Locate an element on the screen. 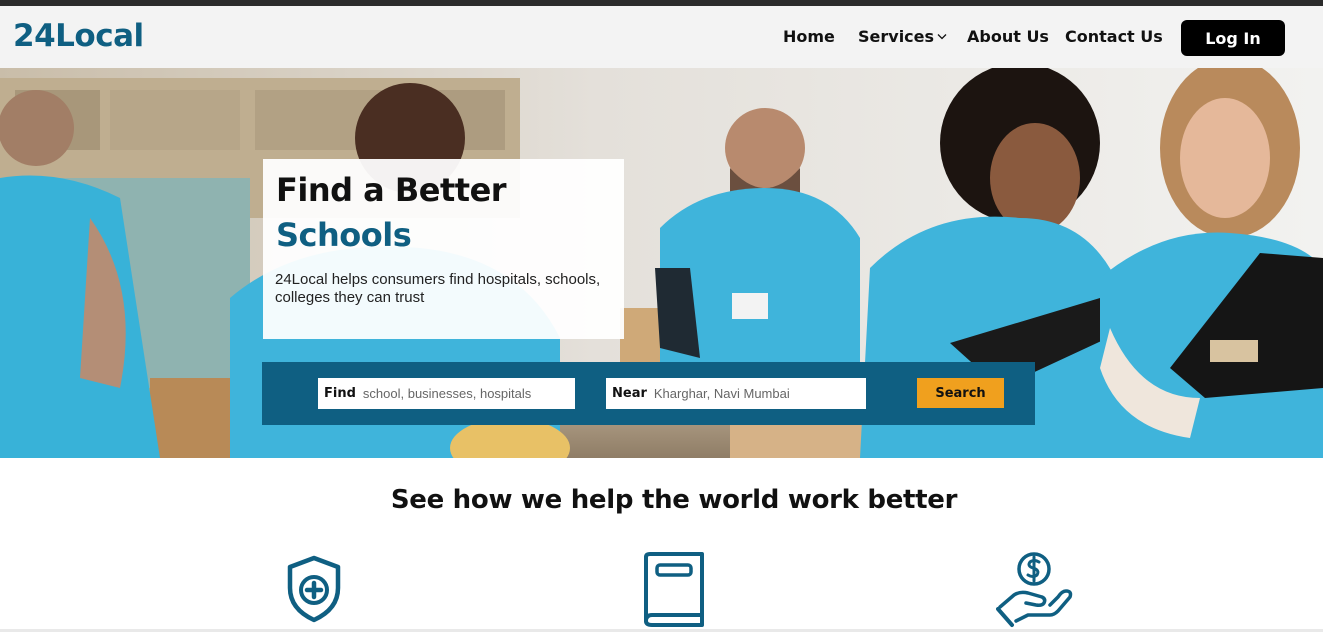 The width and height of the screenshot is (1323, 632). nav-services-link: Services is located at coordinates (902, 36).